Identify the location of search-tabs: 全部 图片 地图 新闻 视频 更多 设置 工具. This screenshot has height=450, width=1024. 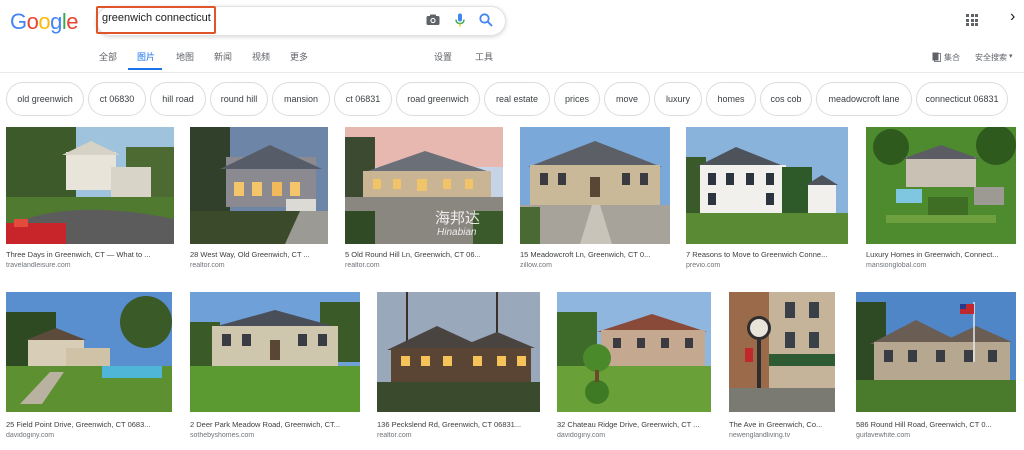
(512, 60).